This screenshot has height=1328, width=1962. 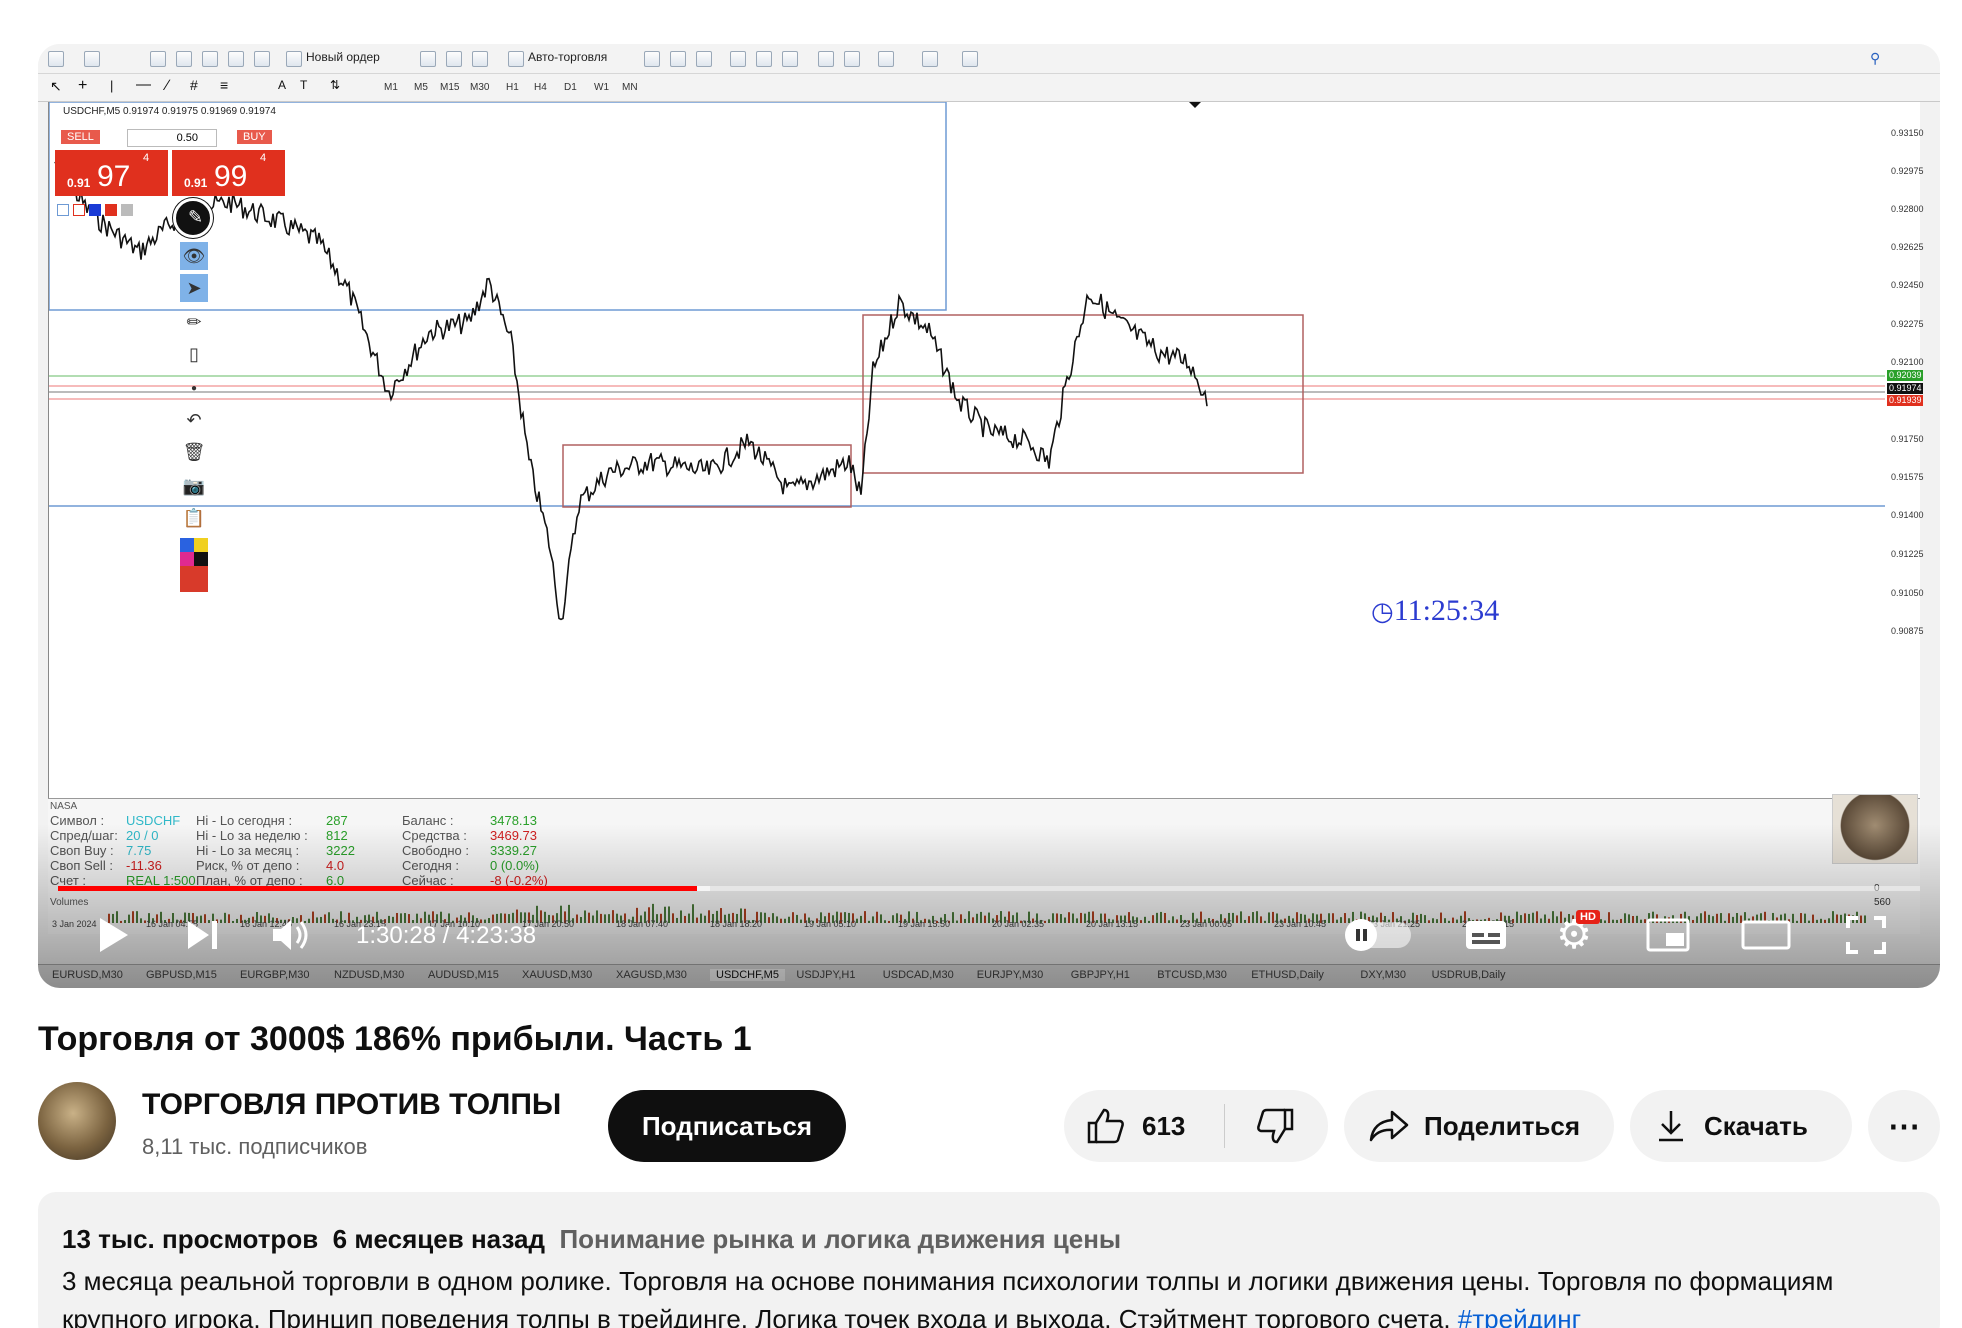 What do you see at coordinates (228, 173) in the screenshot?
I see `buy-button: 0.91 99 4` at bounding box center [228, 173].